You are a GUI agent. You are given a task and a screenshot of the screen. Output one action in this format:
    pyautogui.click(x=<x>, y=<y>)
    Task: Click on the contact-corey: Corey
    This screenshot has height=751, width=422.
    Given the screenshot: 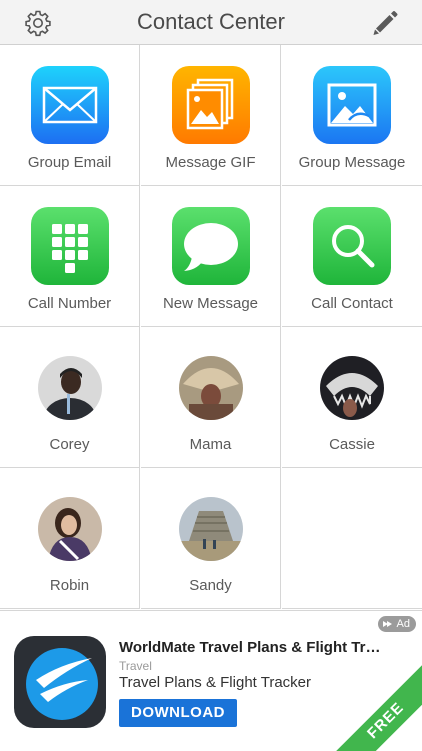 What is the action you would take?
    pyautogui.click(x=70, y=397)
    